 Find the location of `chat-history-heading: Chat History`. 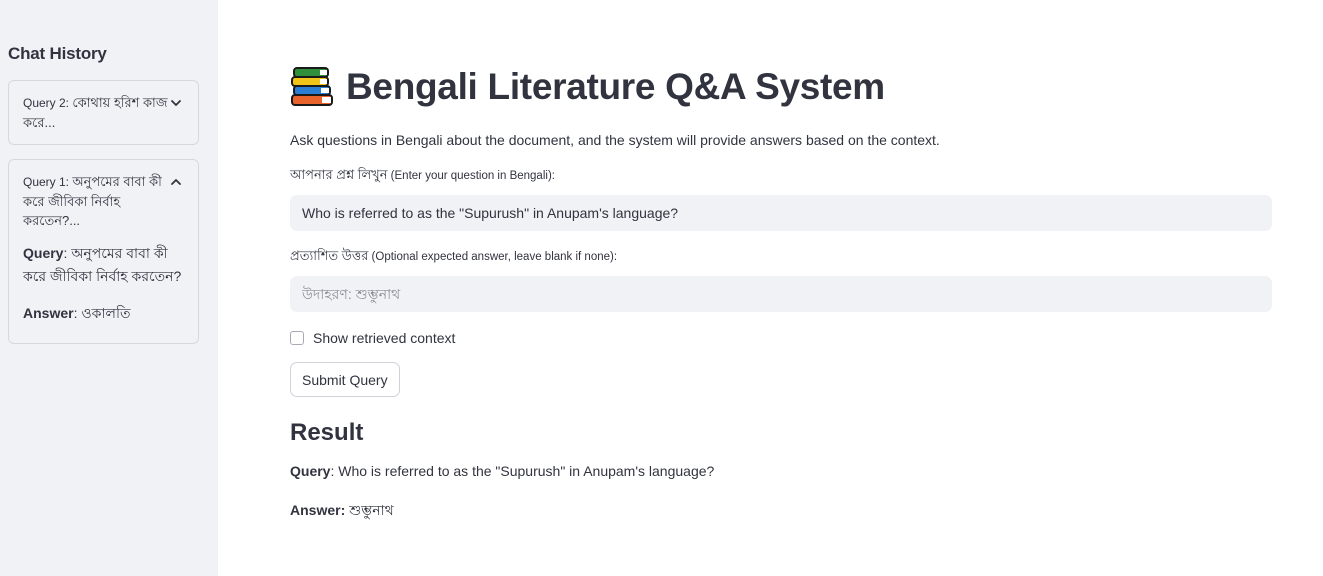

chat-history-heading: Chat History is located at coordinates (57, 53).